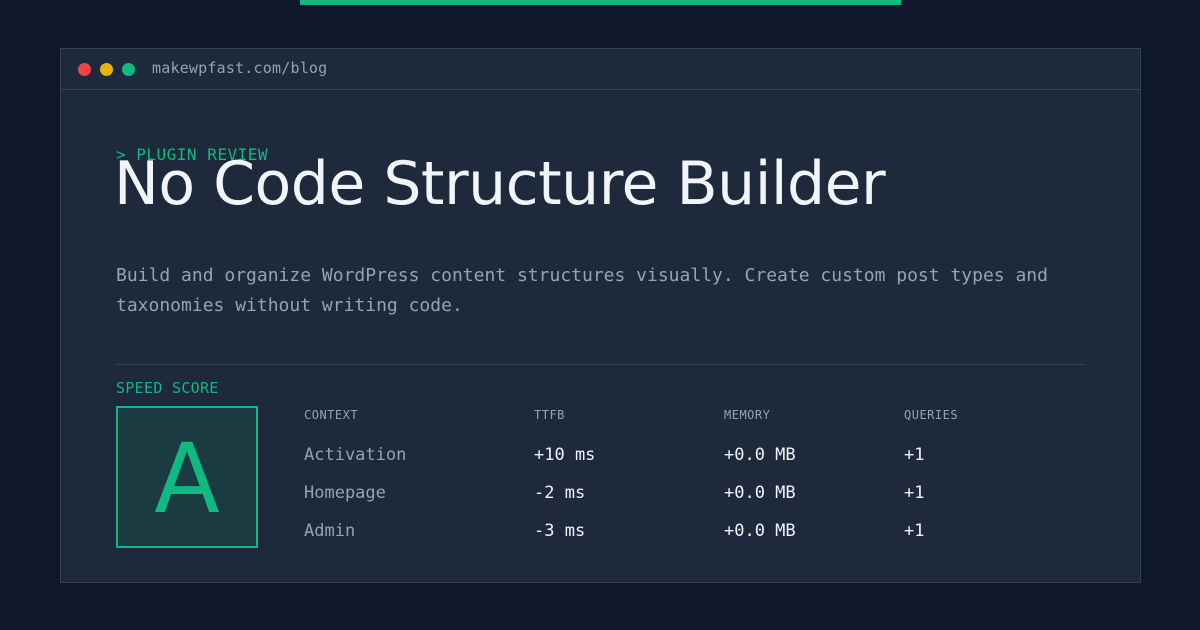  Describe the element at coordinates (549, 415) in the screenshot. I see `column-header-ttfb: TTFB` at that location.